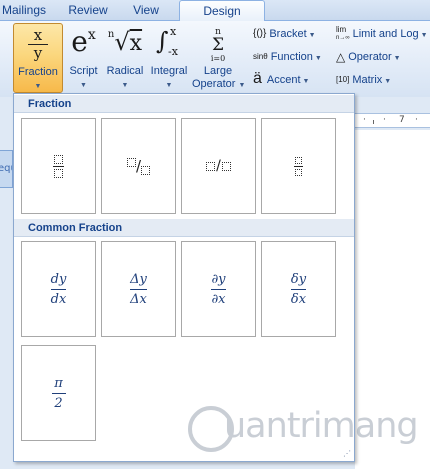 The height and width of the screenshot is (469, 430). Describe the element at coordinates (169, 71) in the screenshot. I see `integral-label: Integral` at that location.